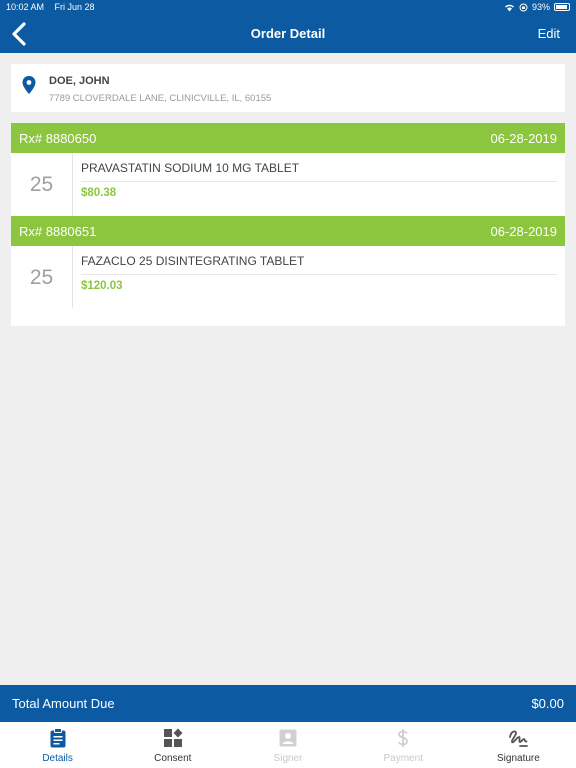 The image size is (576, 768). What do you see at coordinates (549, 33) in the screenshot?
I see `edit-button: Edit` at bounding box center [549, 33].